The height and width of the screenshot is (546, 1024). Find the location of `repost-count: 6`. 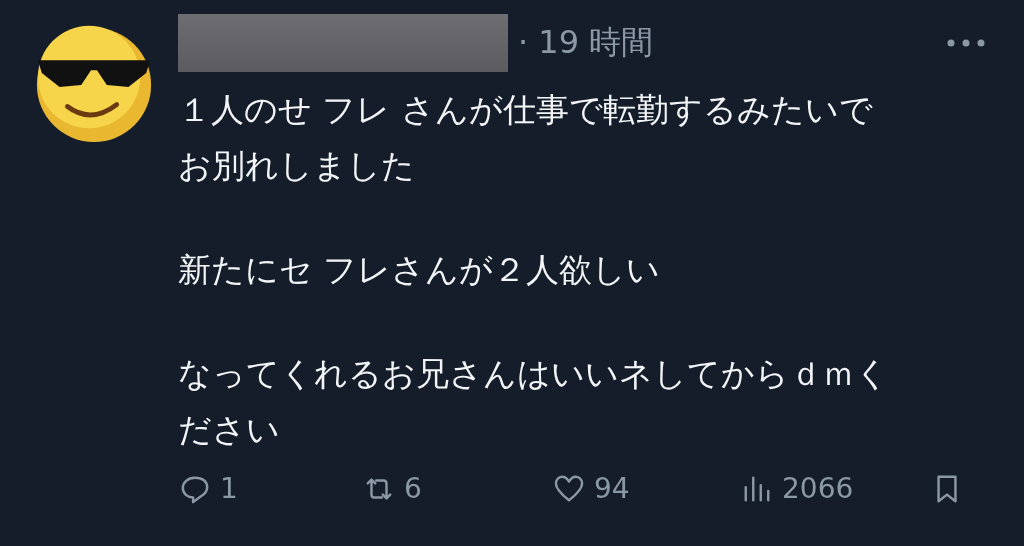

repost-count: 6 is located at coordinates (413, 488).